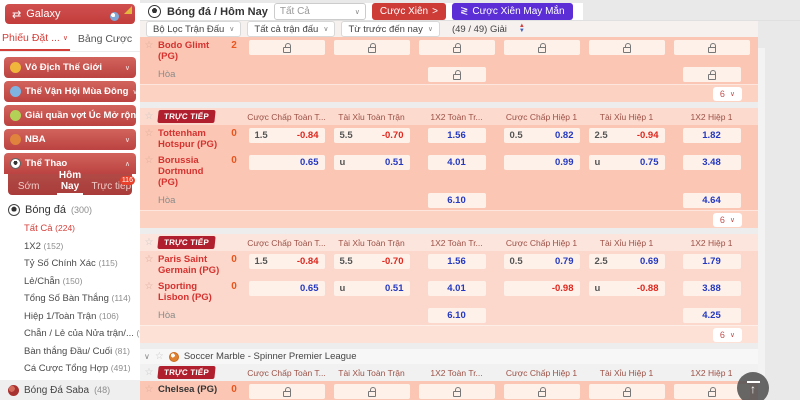  What do you see at coordinates (105, 39) in the screenshot?
I see `tab-bet-board: Bảng Cược` at bounding box center [105, 39].